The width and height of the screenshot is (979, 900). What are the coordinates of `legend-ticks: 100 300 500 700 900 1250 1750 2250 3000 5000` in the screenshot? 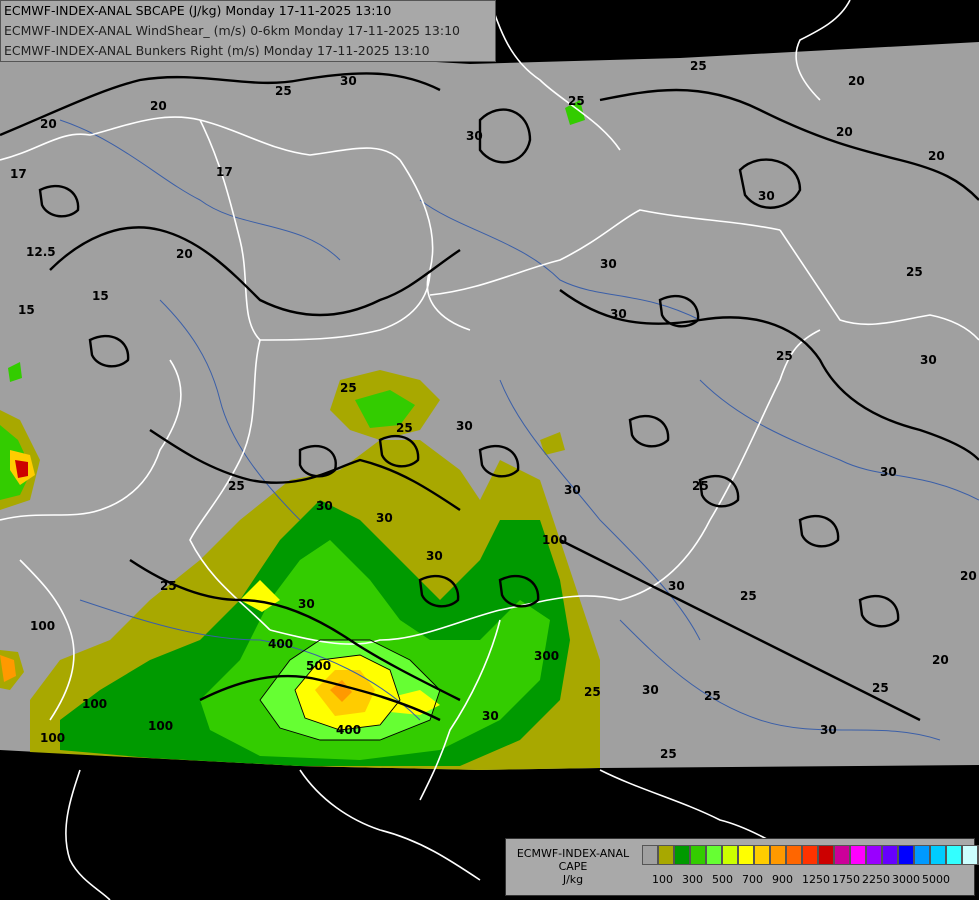 It's located at (807, 881).